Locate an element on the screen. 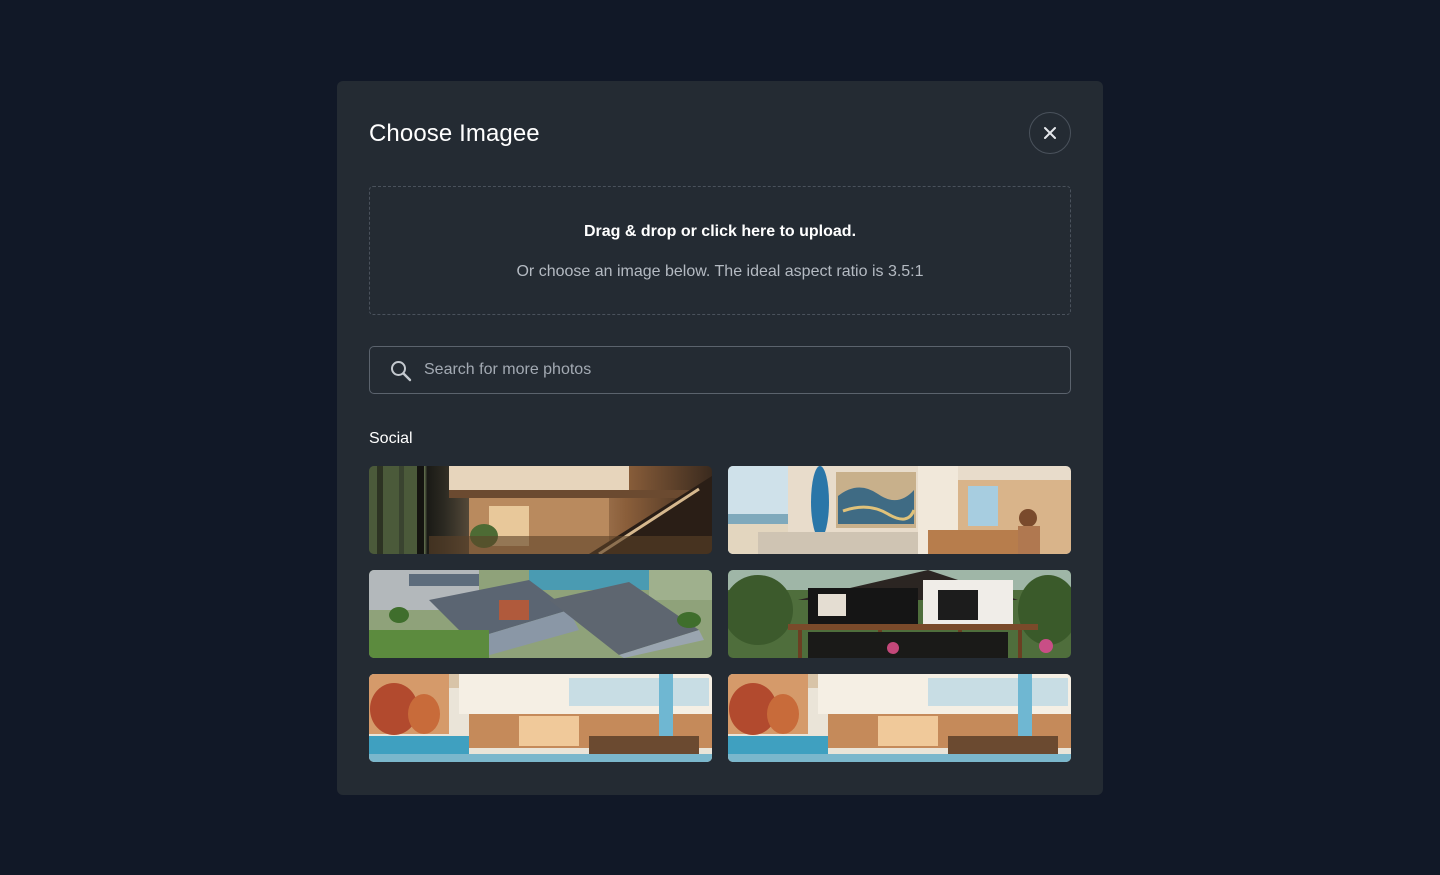  modal-title: Choose Imagee is located at coordinates (454, 133).